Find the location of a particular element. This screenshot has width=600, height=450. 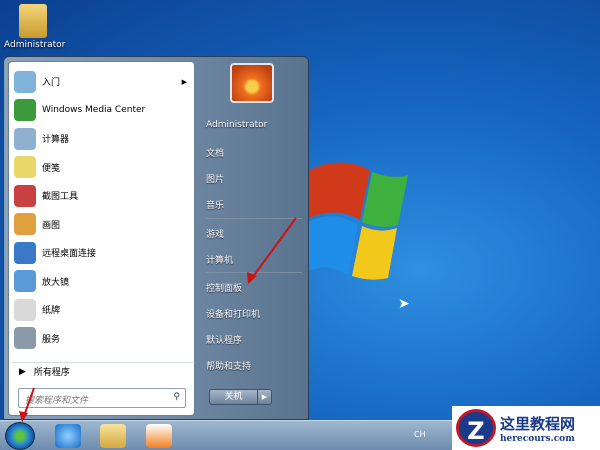

shutdown-button: 关机 ▶ is located at coordinates (240, 397).